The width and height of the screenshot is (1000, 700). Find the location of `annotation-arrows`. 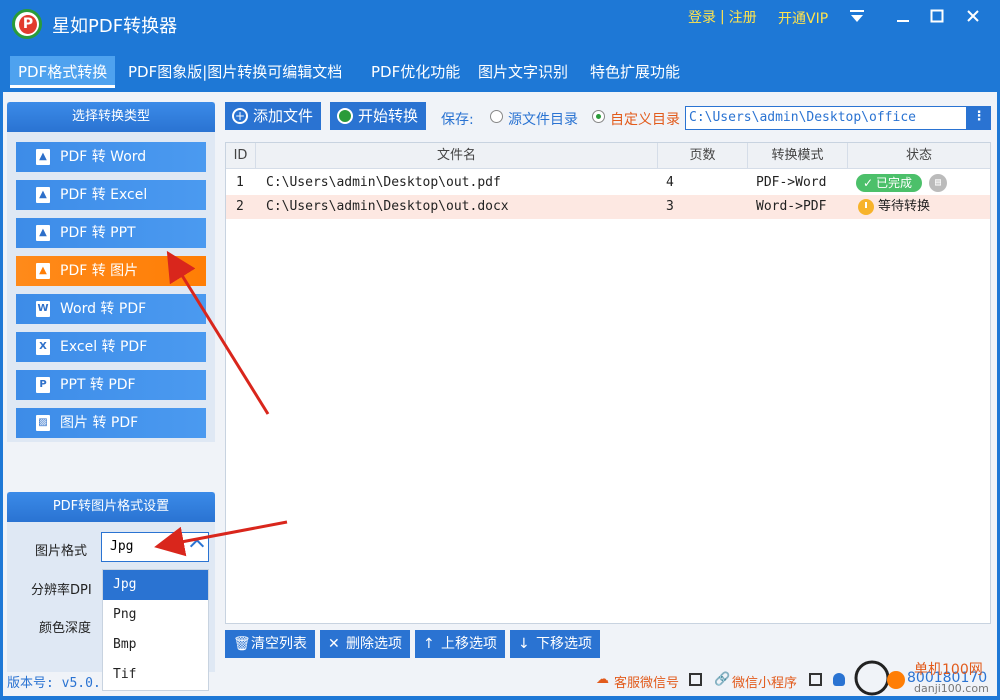

annotation-arrows is located at coordinates (221, 403).